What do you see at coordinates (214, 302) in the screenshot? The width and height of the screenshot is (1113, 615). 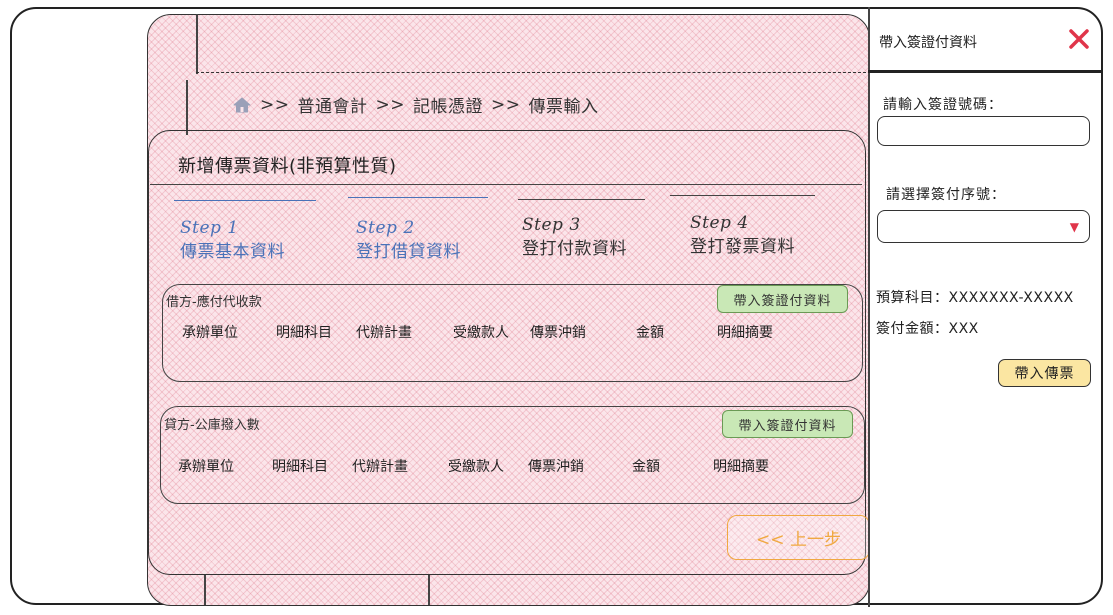 I see `debit-section-label: 借方-應付代收款` at bounding box center [214, 302].